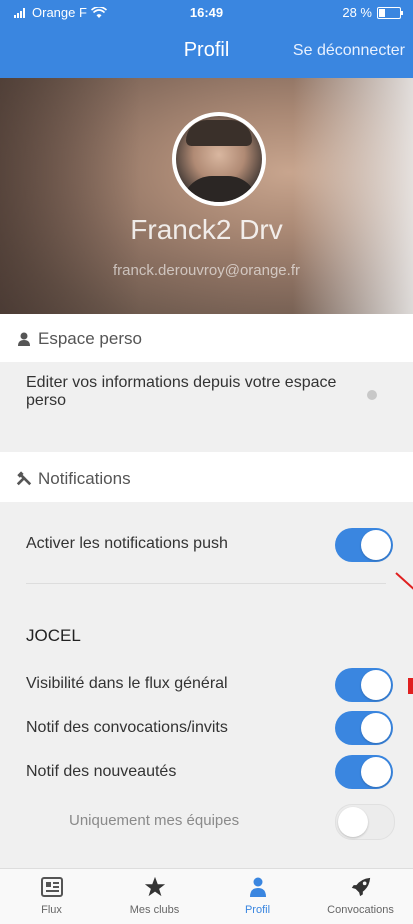  I want to click on news-toggle, so click(364, 772).